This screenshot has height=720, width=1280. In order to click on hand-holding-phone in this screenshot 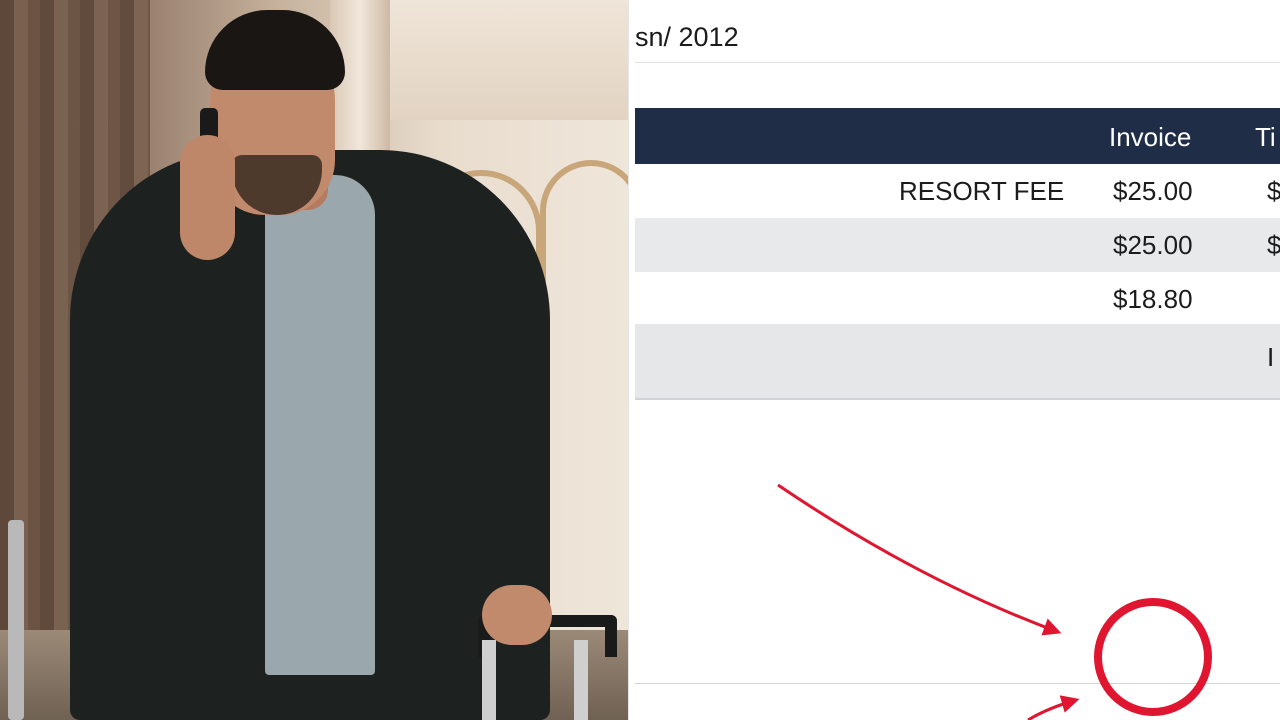, I will do `click(207, 197)`.